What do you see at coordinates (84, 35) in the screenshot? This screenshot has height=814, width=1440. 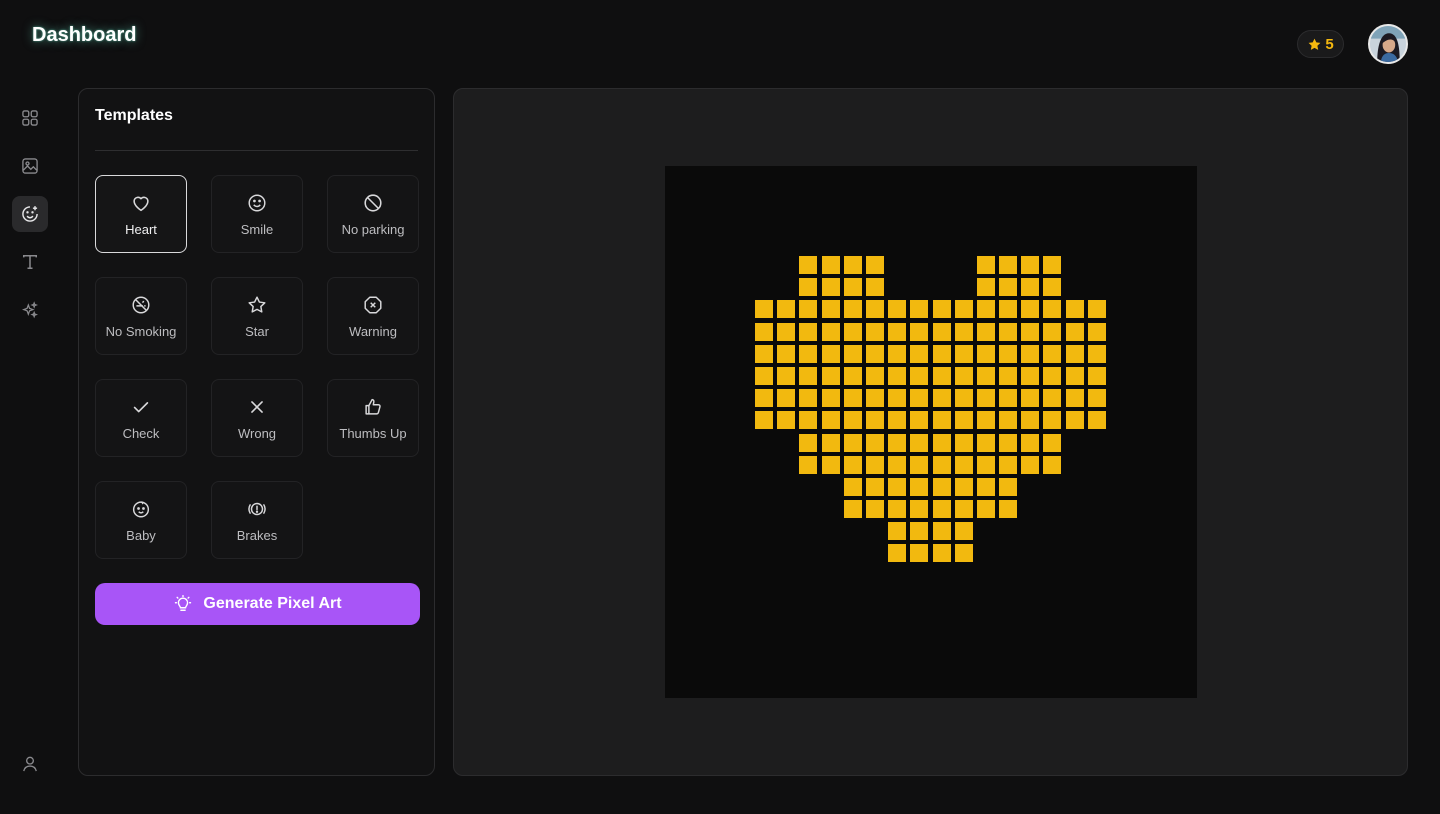 I see `app-title: Dashboard` at bounding box center [84, 35].